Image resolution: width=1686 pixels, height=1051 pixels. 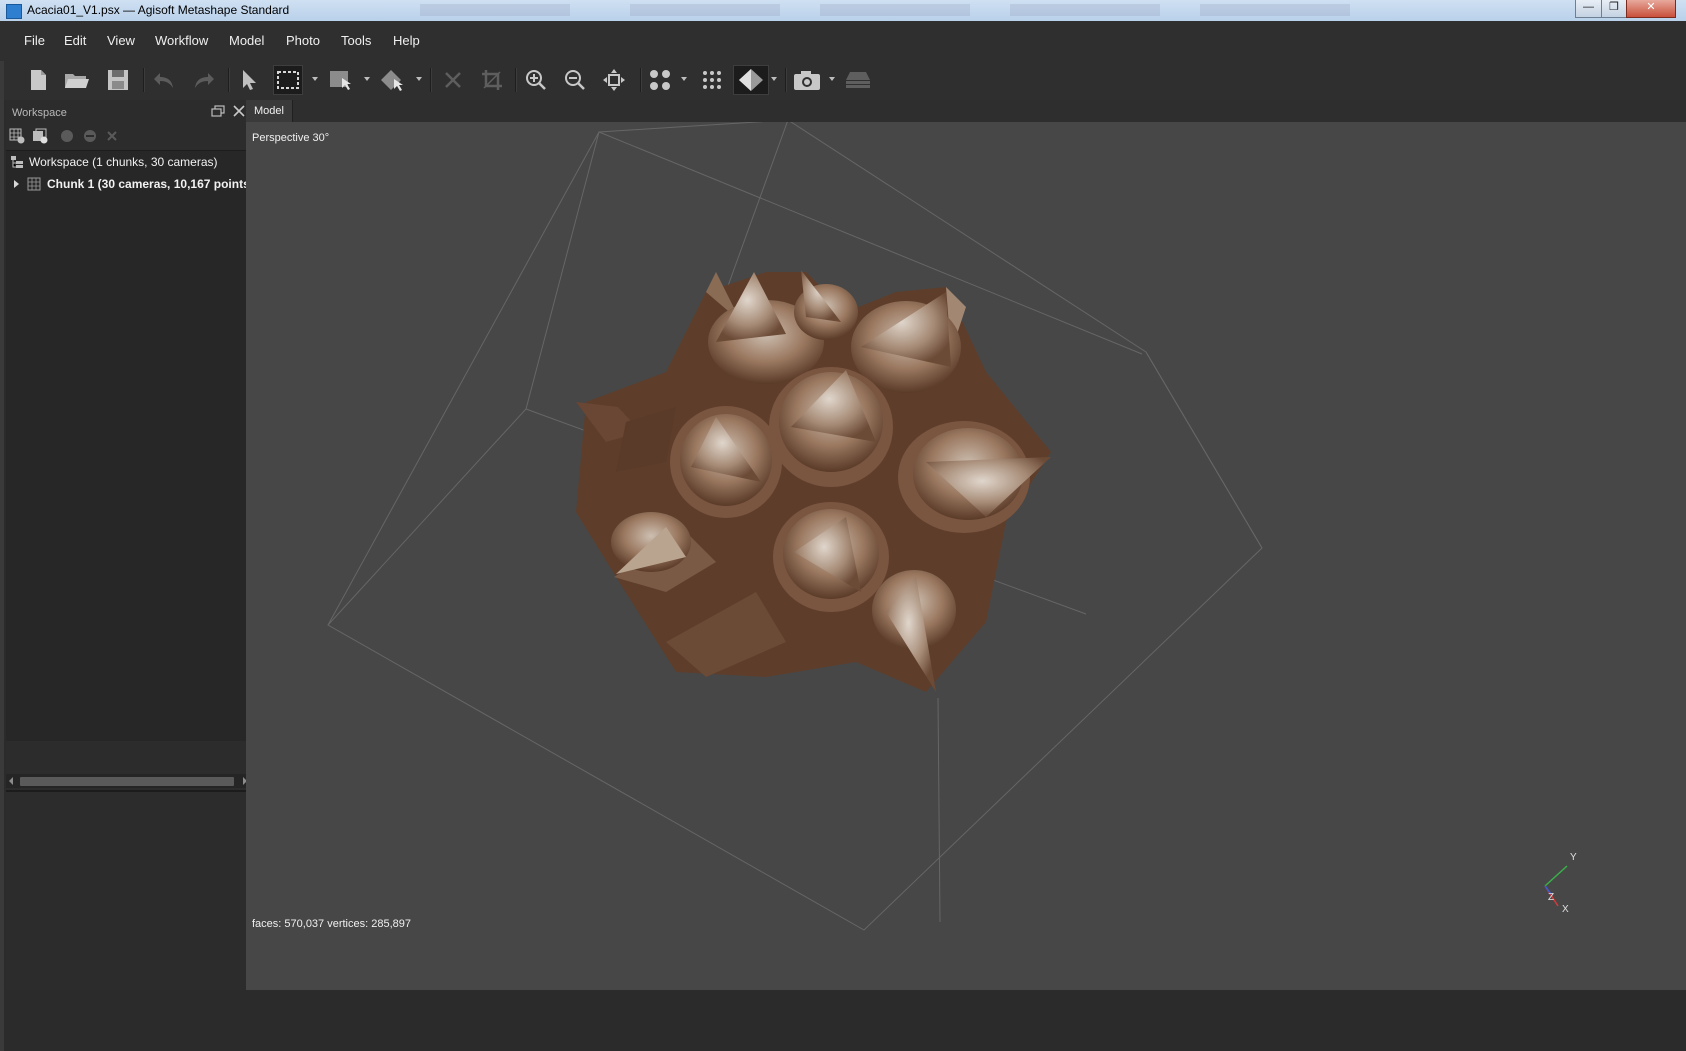 I want to click on add-photos-icon, so click(x=40, y=136).